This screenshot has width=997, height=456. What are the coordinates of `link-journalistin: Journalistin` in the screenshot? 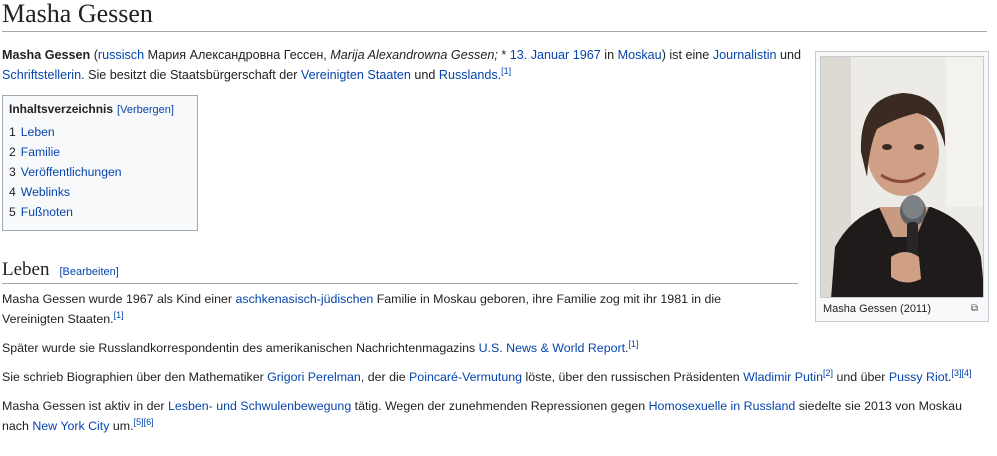 It's located at (745, 55).